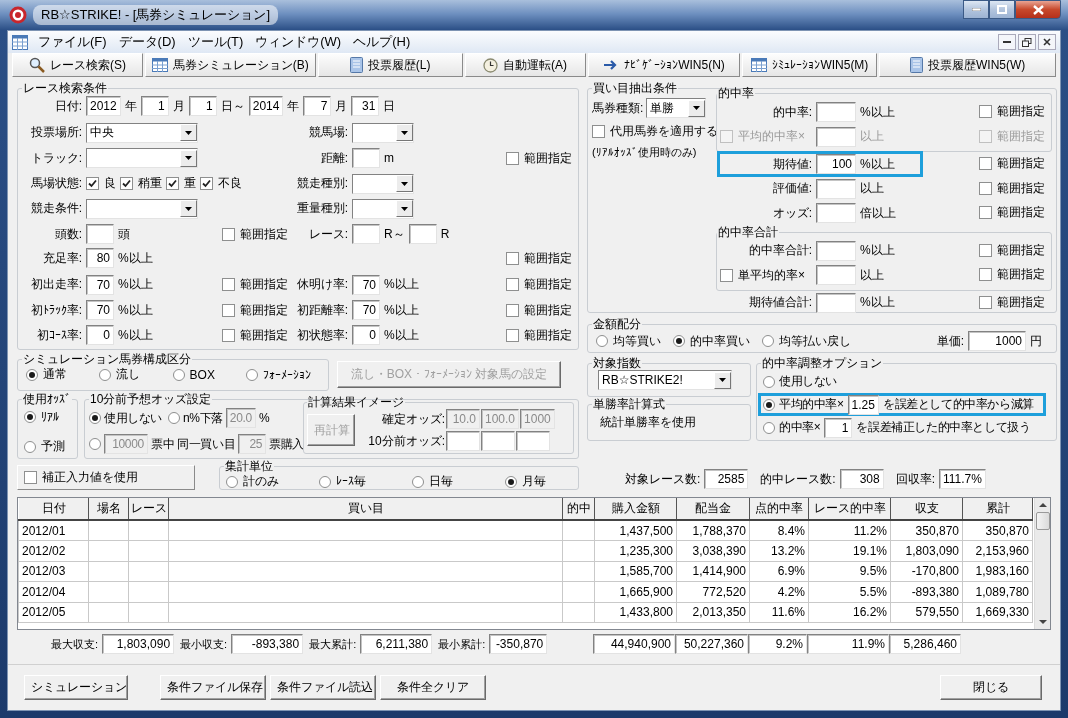 Image resolution: width=1068 pixels, height=718 pixels. Describe the element at coordinates (518, 644) in the screenshot. I see `input-field: -350,870` at that location.